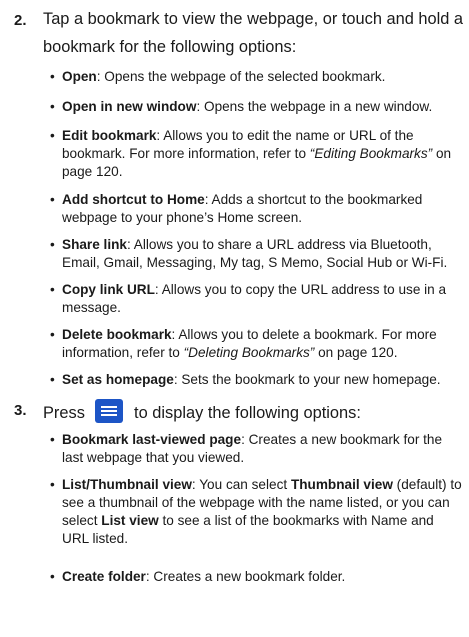 The height and width of the screenshot is (637, 469). I want to click on bullet-term: Open in new window, so click(129, 106).